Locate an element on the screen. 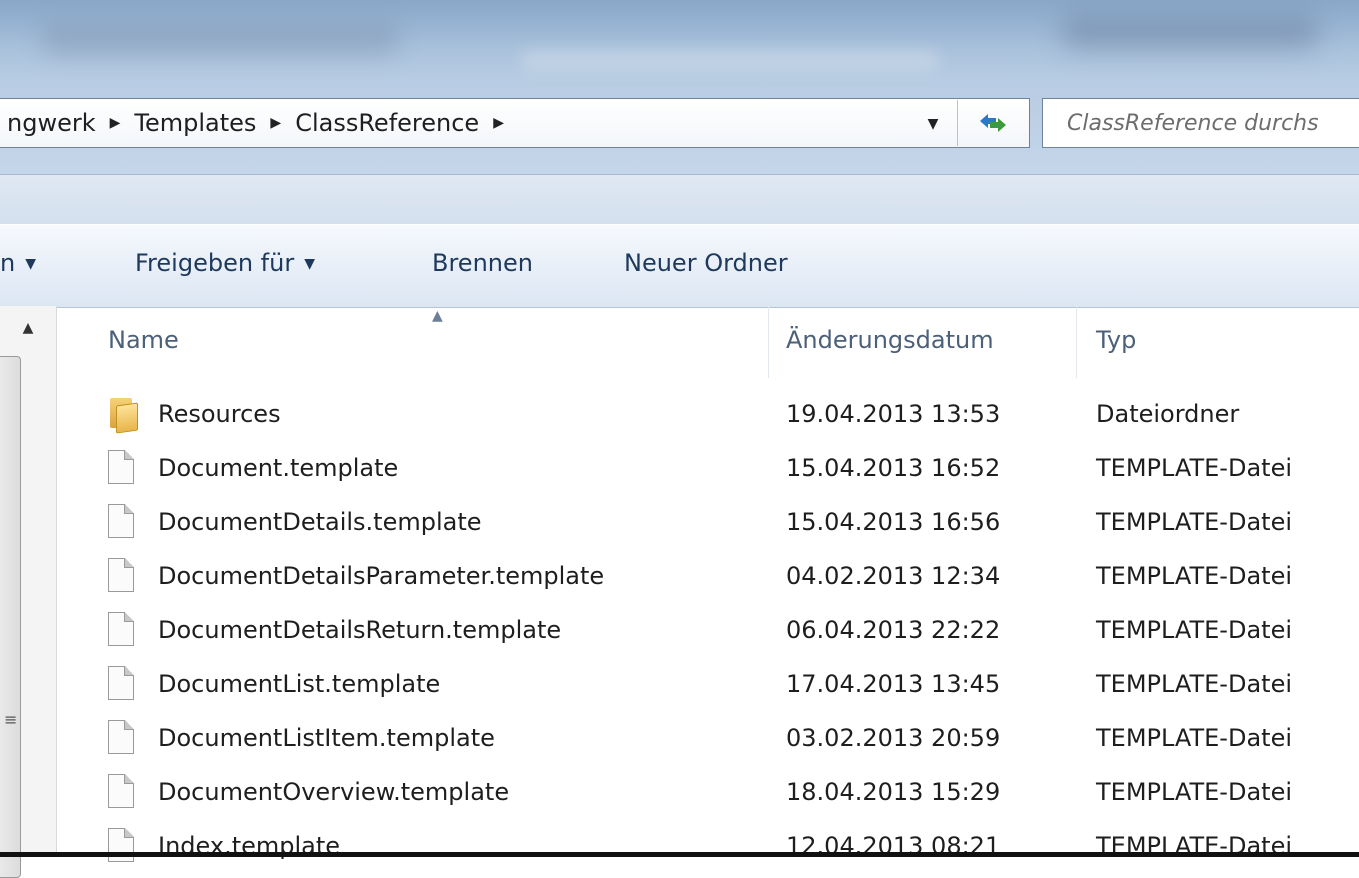 The height and width of the screenshot is (878, 1359). command-bar: n ▼ Freigeben für ▼ Brennen Neuer Ordner is located at coordinates (679, 266).